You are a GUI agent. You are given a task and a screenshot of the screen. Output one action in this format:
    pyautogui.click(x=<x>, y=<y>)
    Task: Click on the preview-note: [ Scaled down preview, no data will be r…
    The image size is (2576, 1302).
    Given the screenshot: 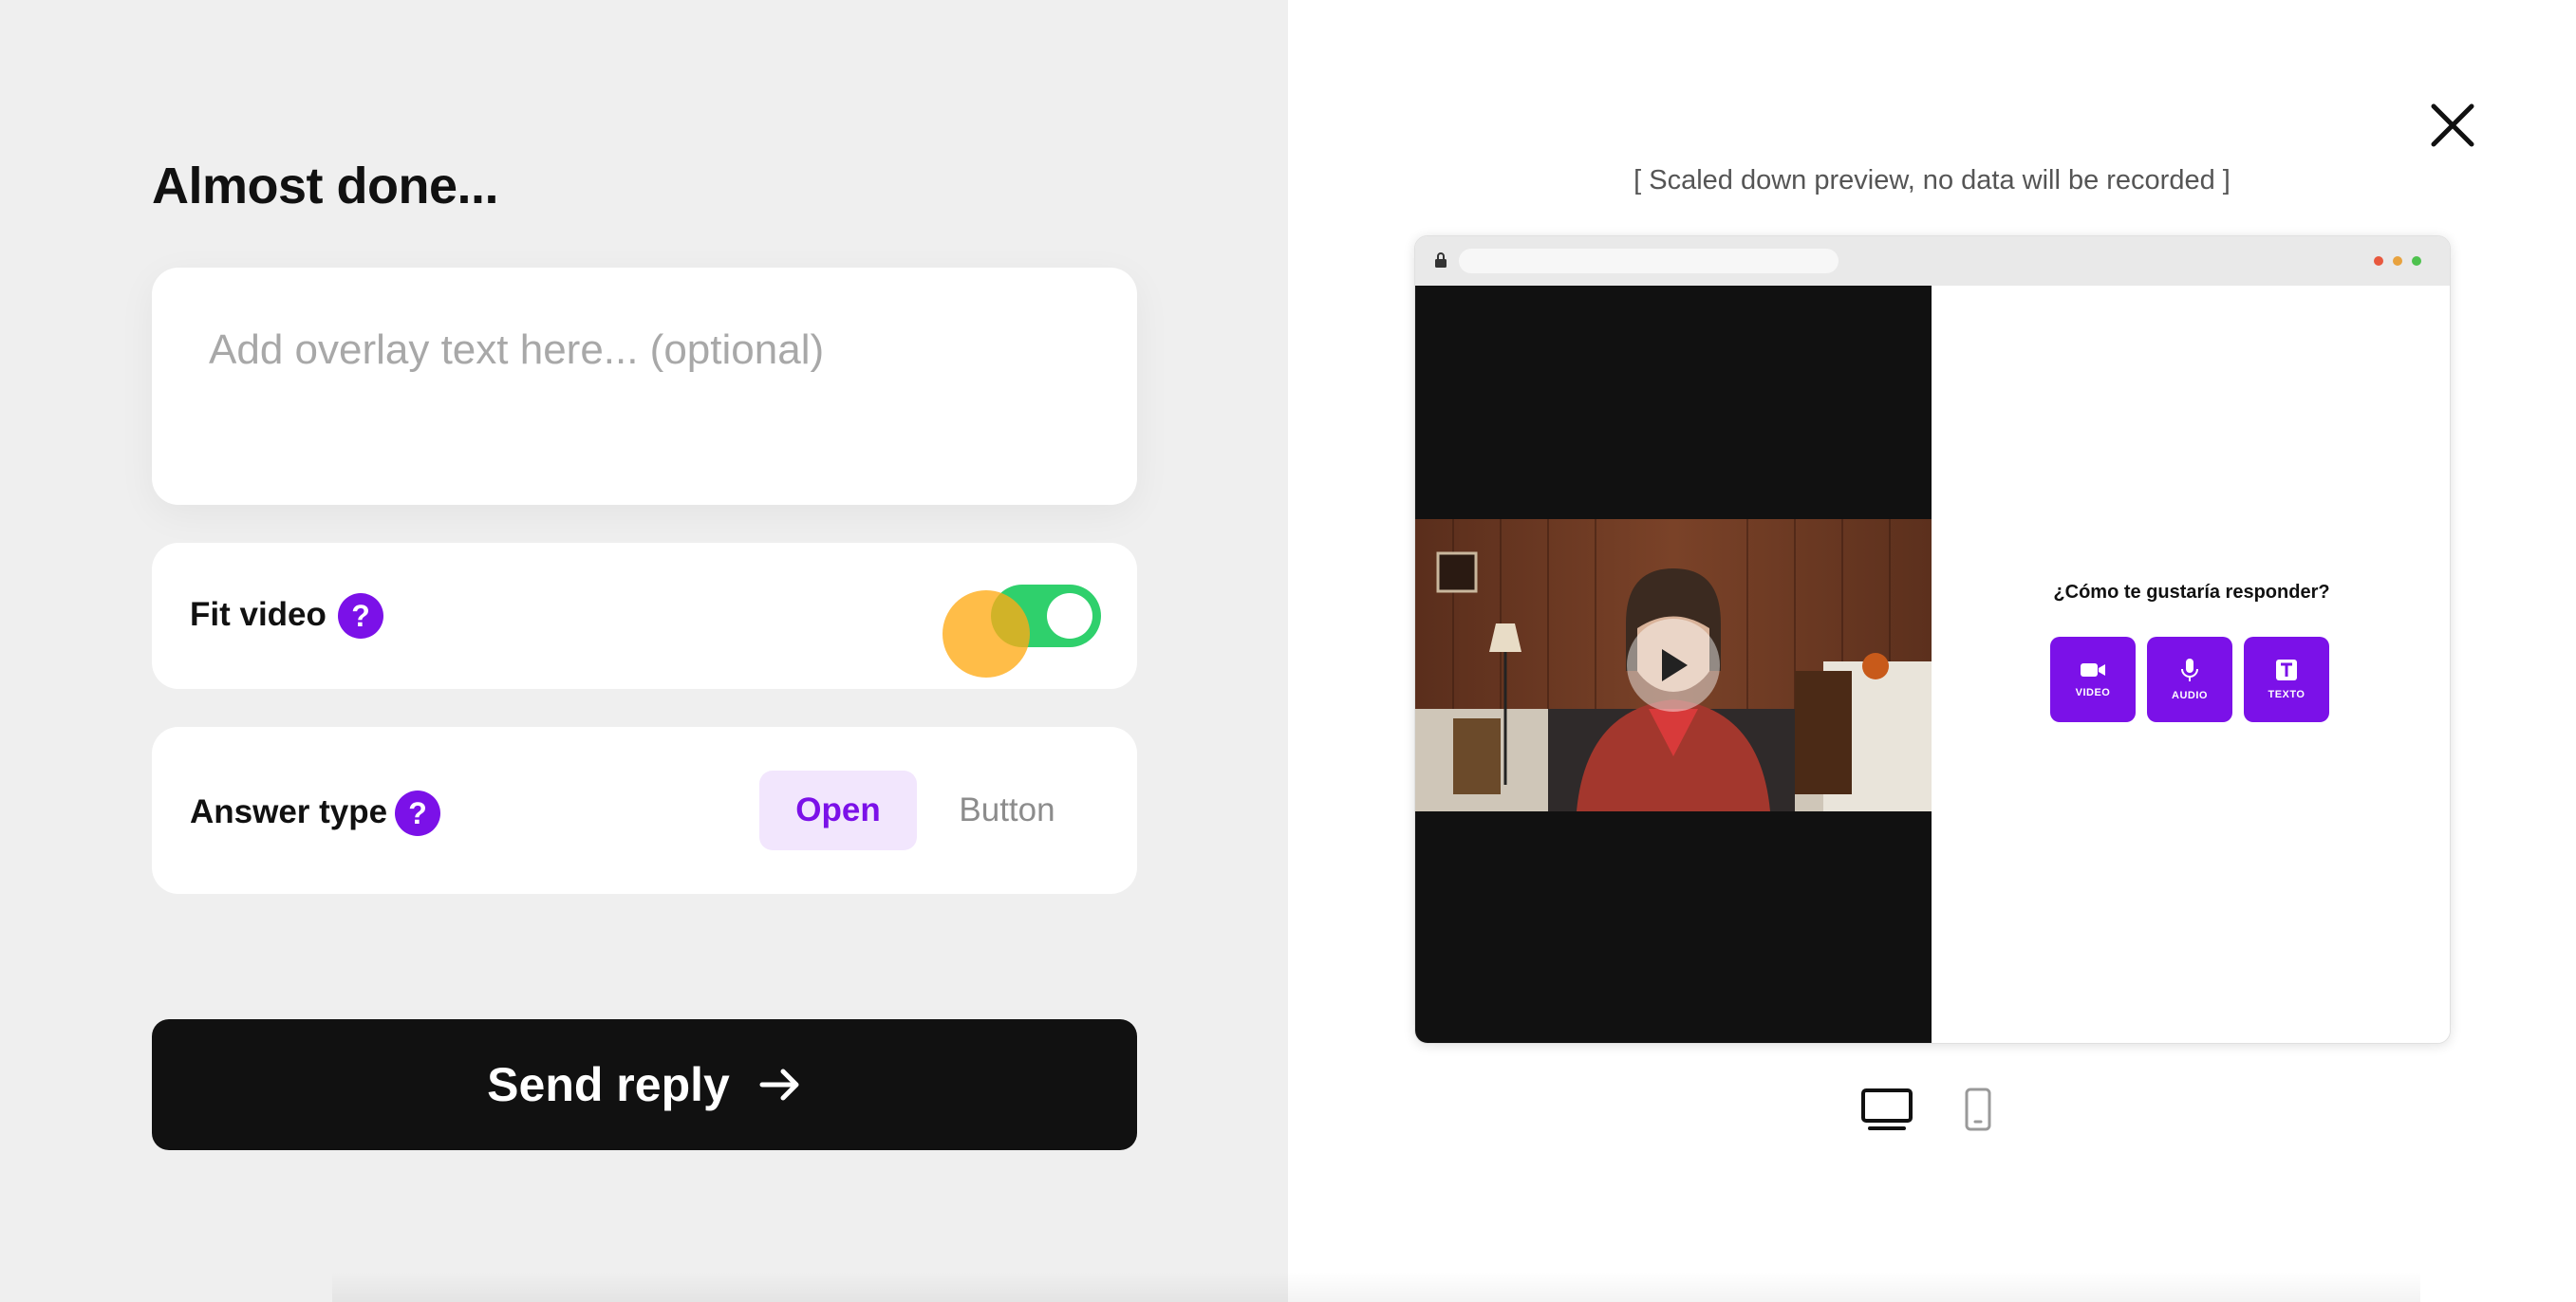 What is the action you would take?
    pyautogui.click(x=1932, y=180)
    